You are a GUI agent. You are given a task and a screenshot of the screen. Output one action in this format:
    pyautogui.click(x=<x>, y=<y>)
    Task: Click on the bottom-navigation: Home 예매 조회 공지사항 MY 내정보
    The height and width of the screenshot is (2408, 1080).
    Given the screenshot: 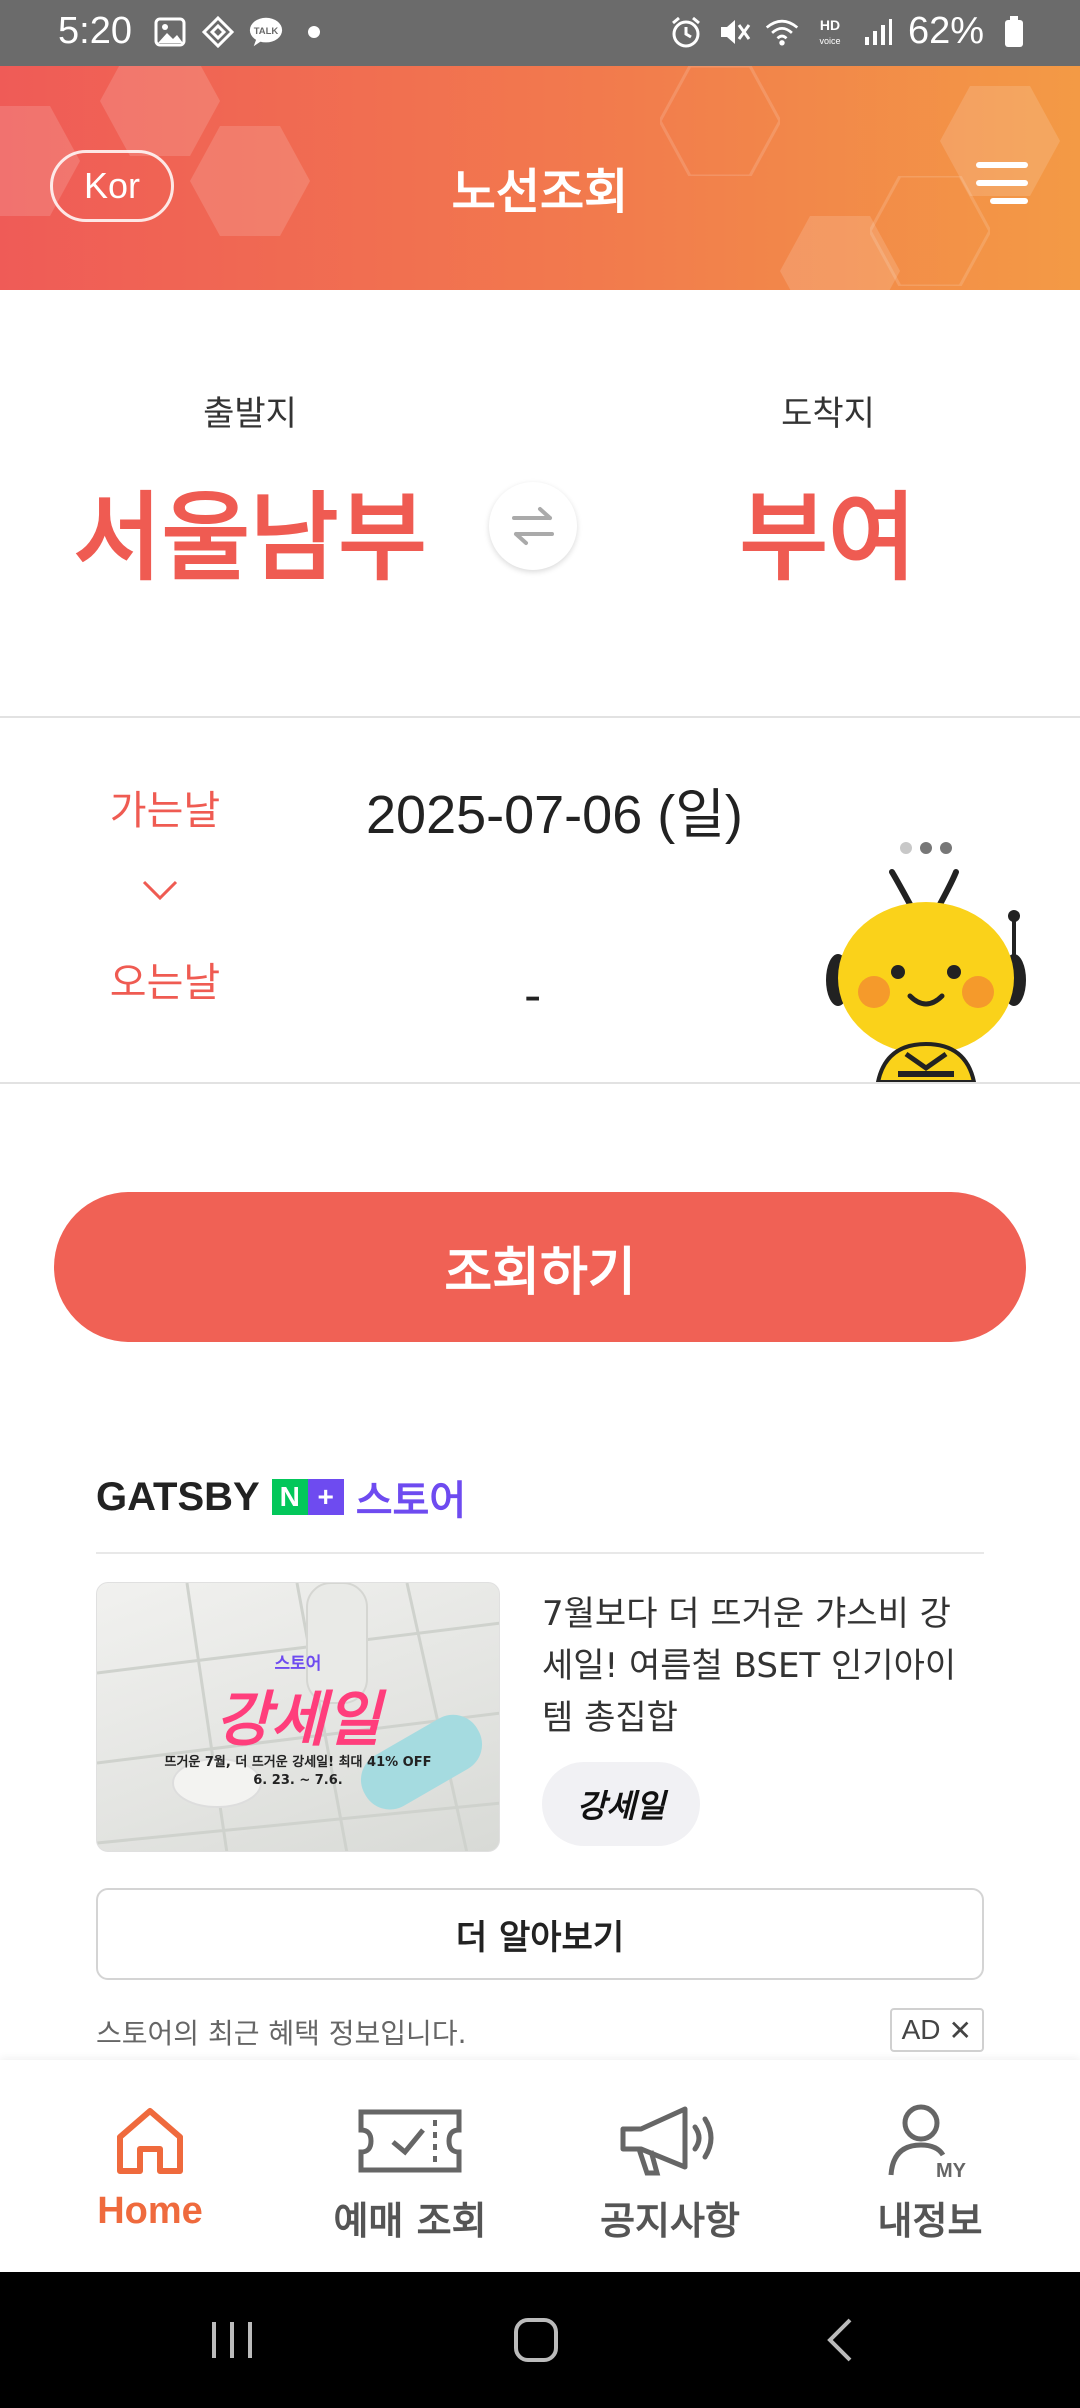 What is the action you would take?
    pyautogui.click(x=540, y=2166)
    